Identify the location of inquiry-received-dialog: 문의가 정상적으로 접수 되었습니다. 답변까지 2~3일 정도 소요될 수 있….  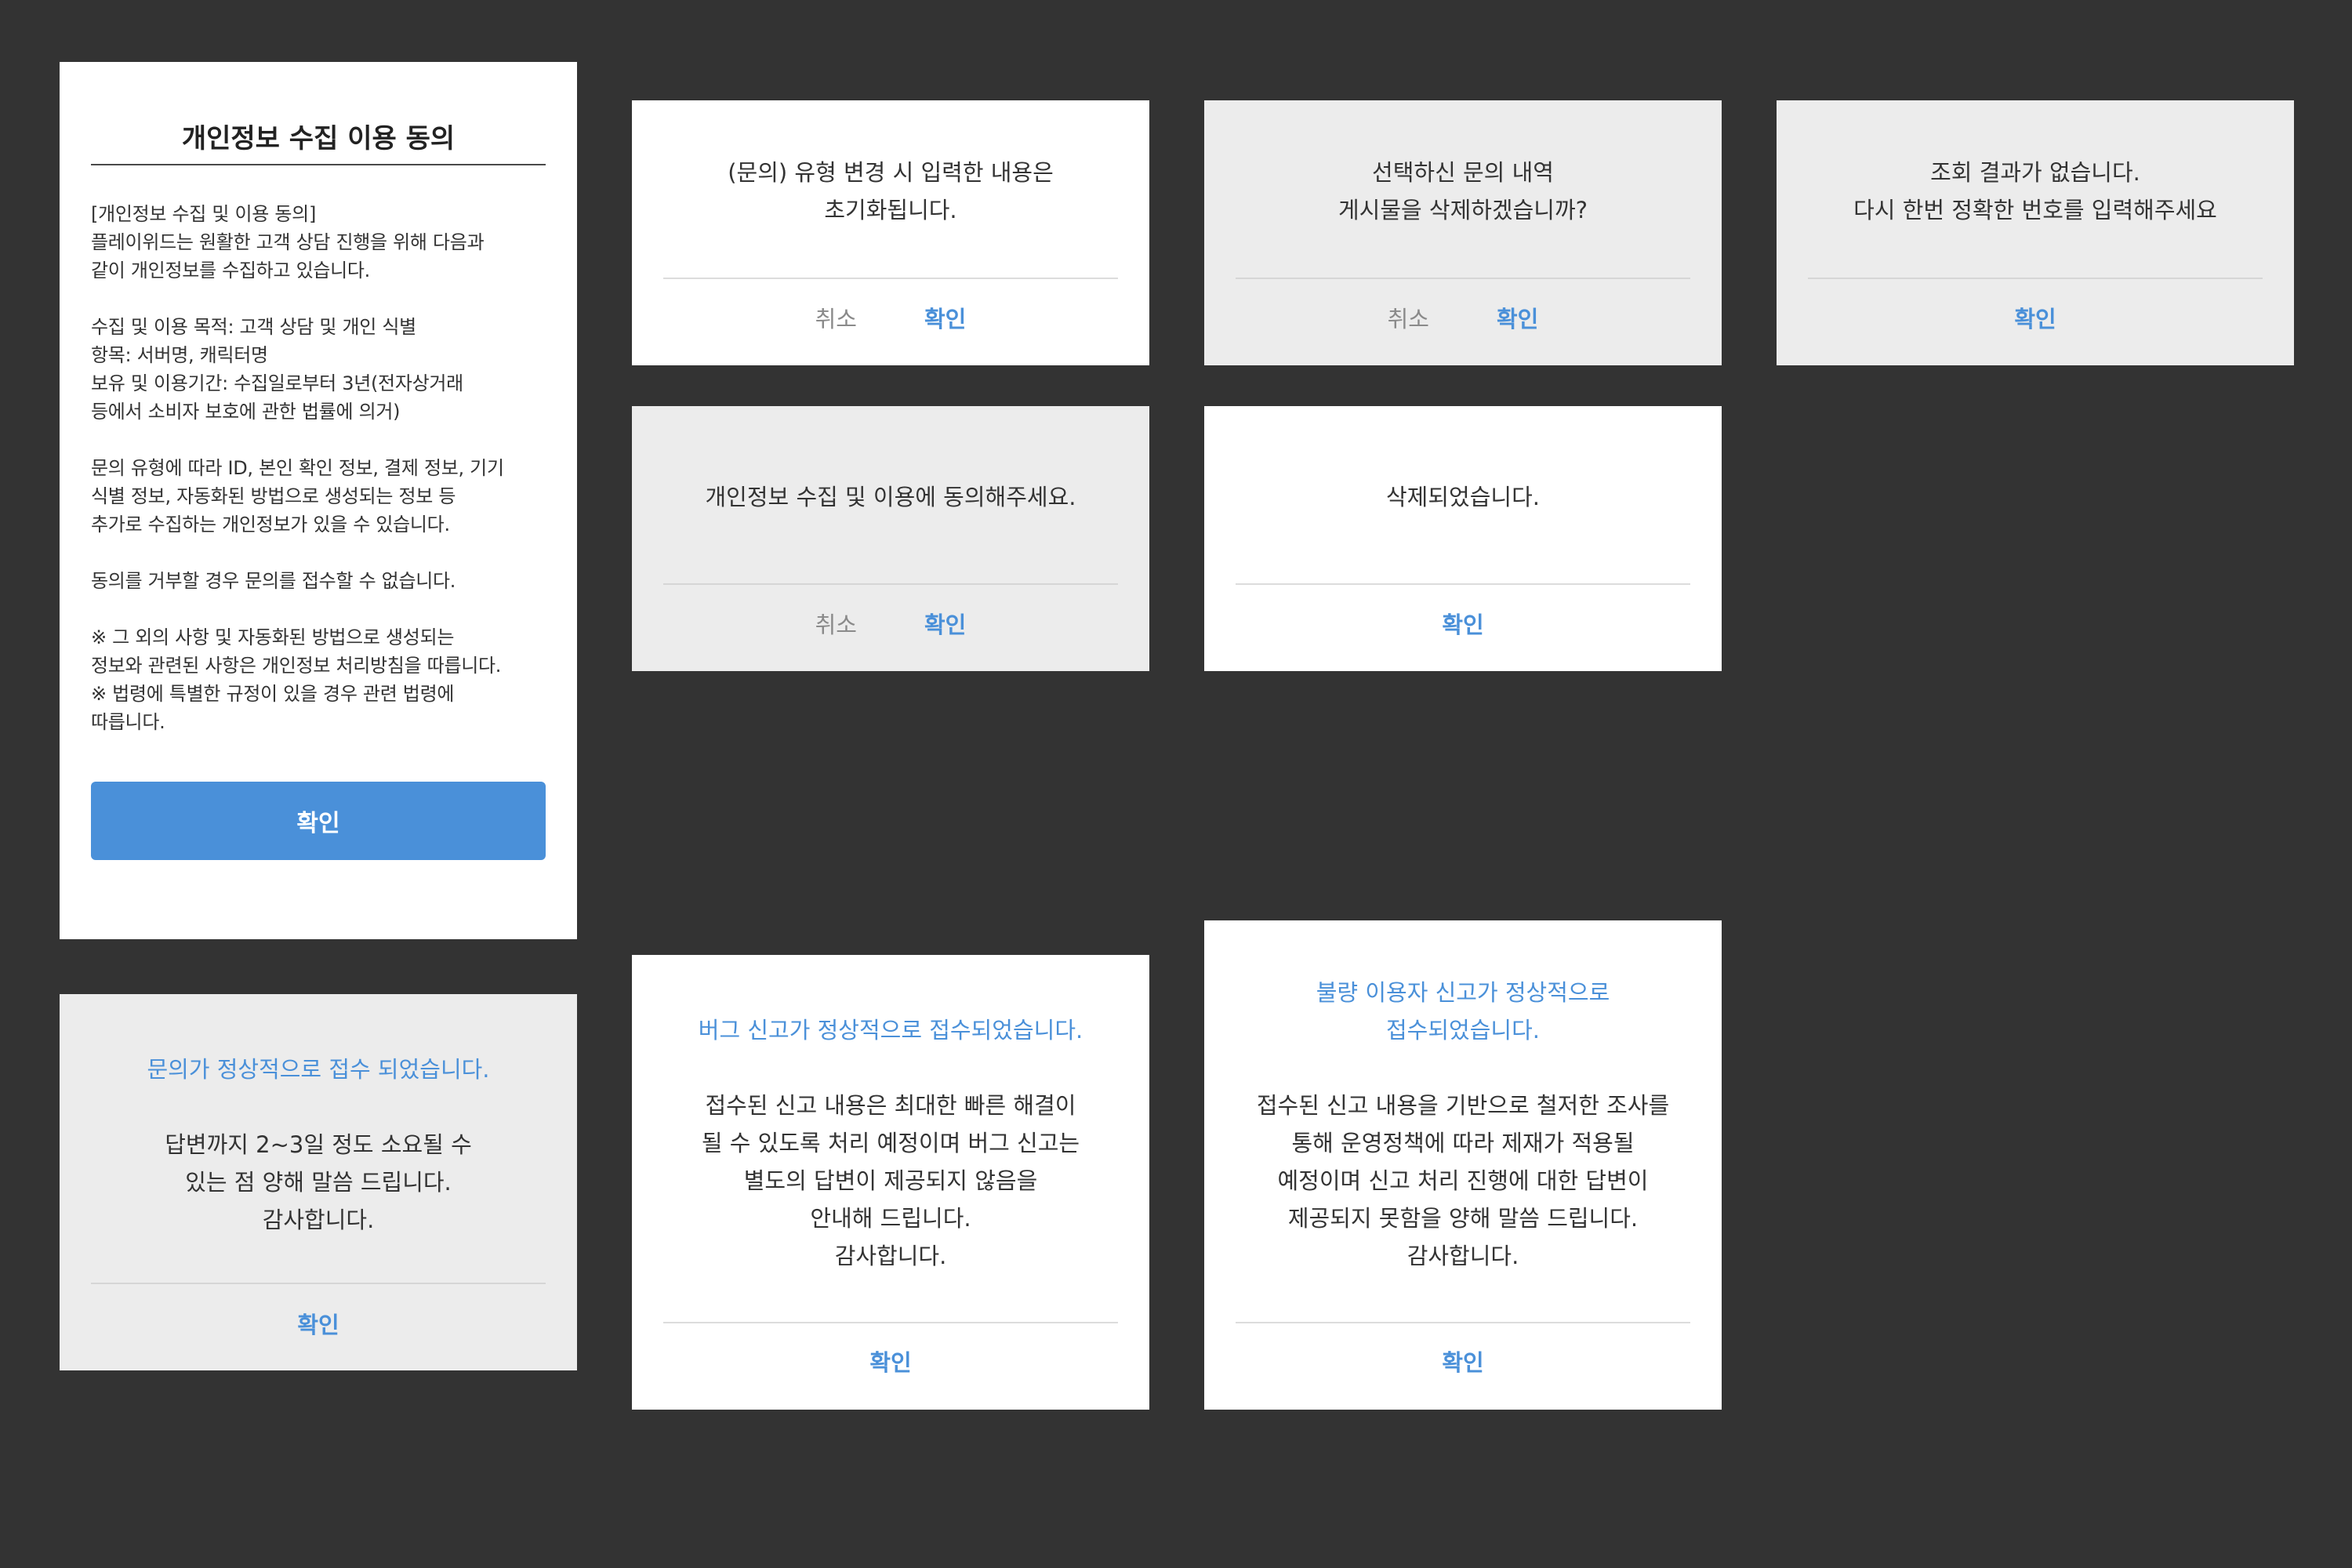
(318, 1182).